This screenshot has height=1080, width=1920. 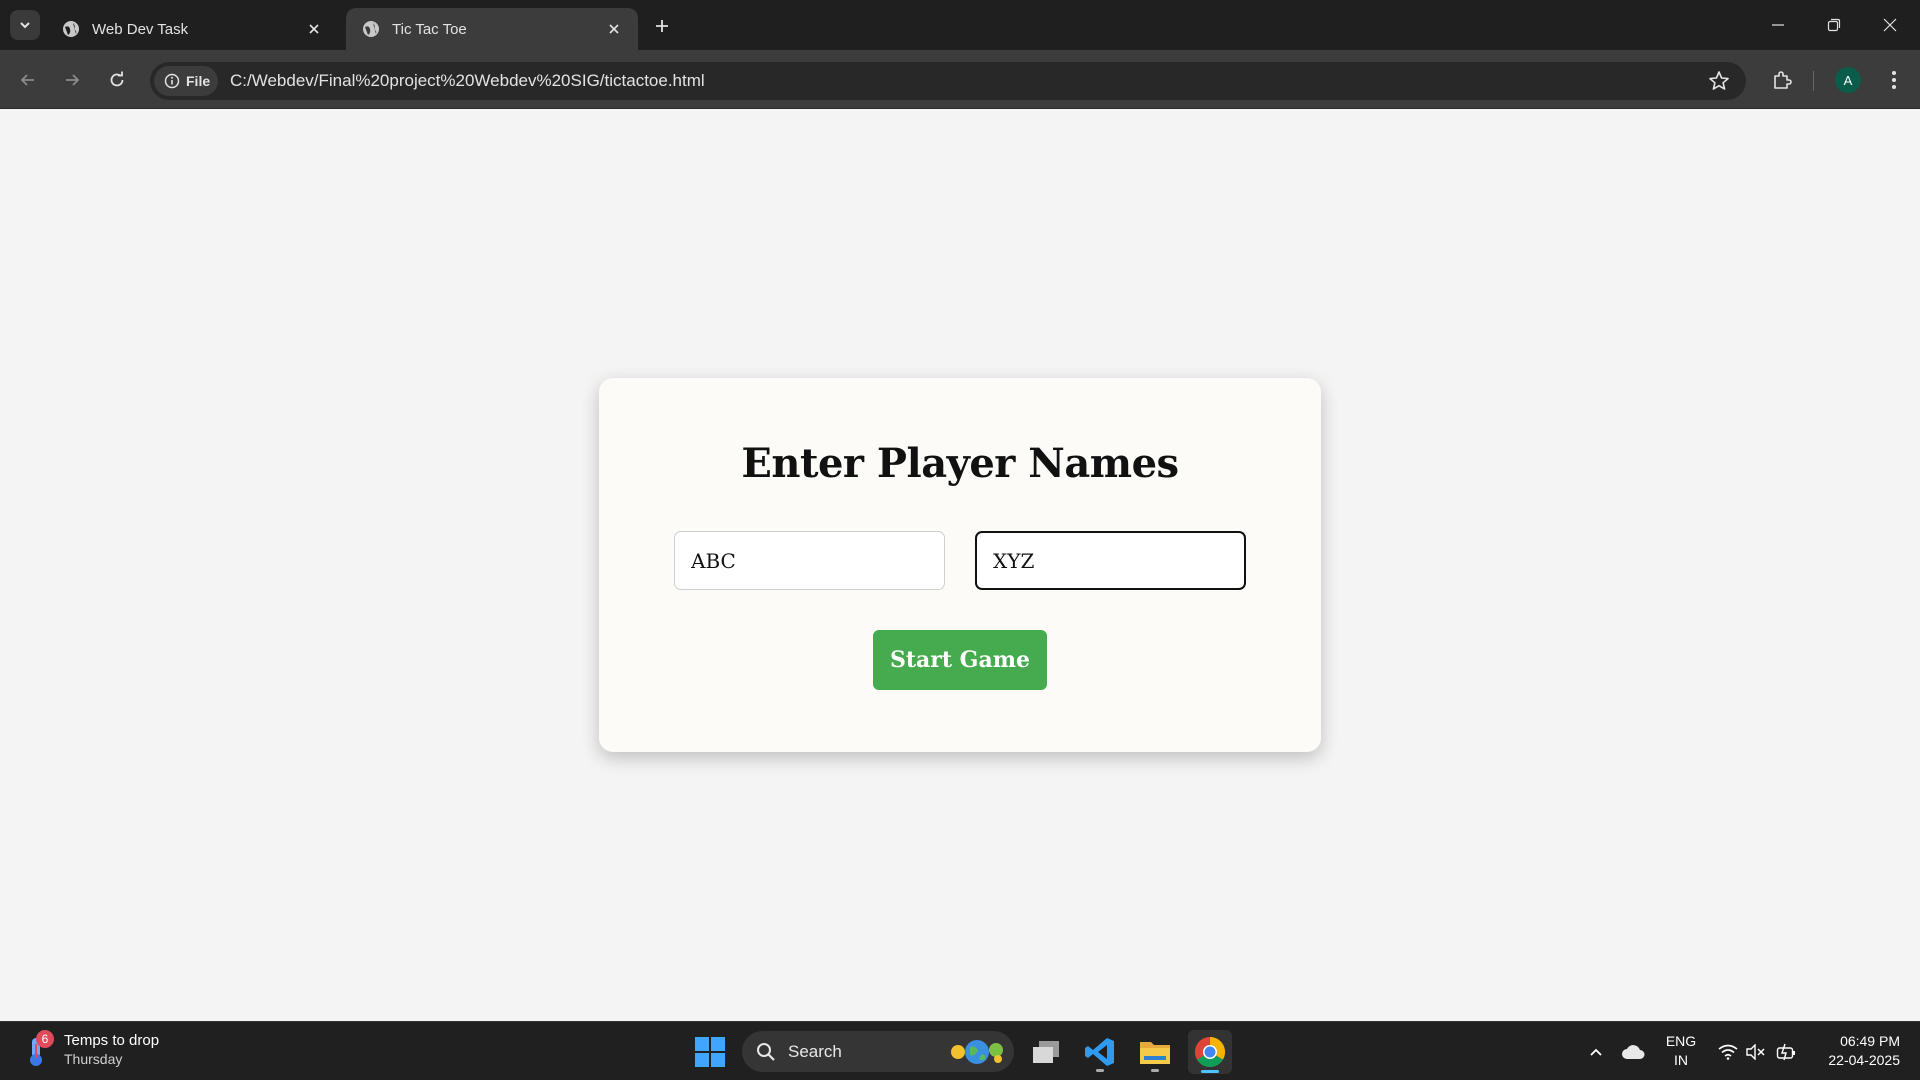 I want to click on tab-title: Web Dev Task, so click(x=140, y=29).